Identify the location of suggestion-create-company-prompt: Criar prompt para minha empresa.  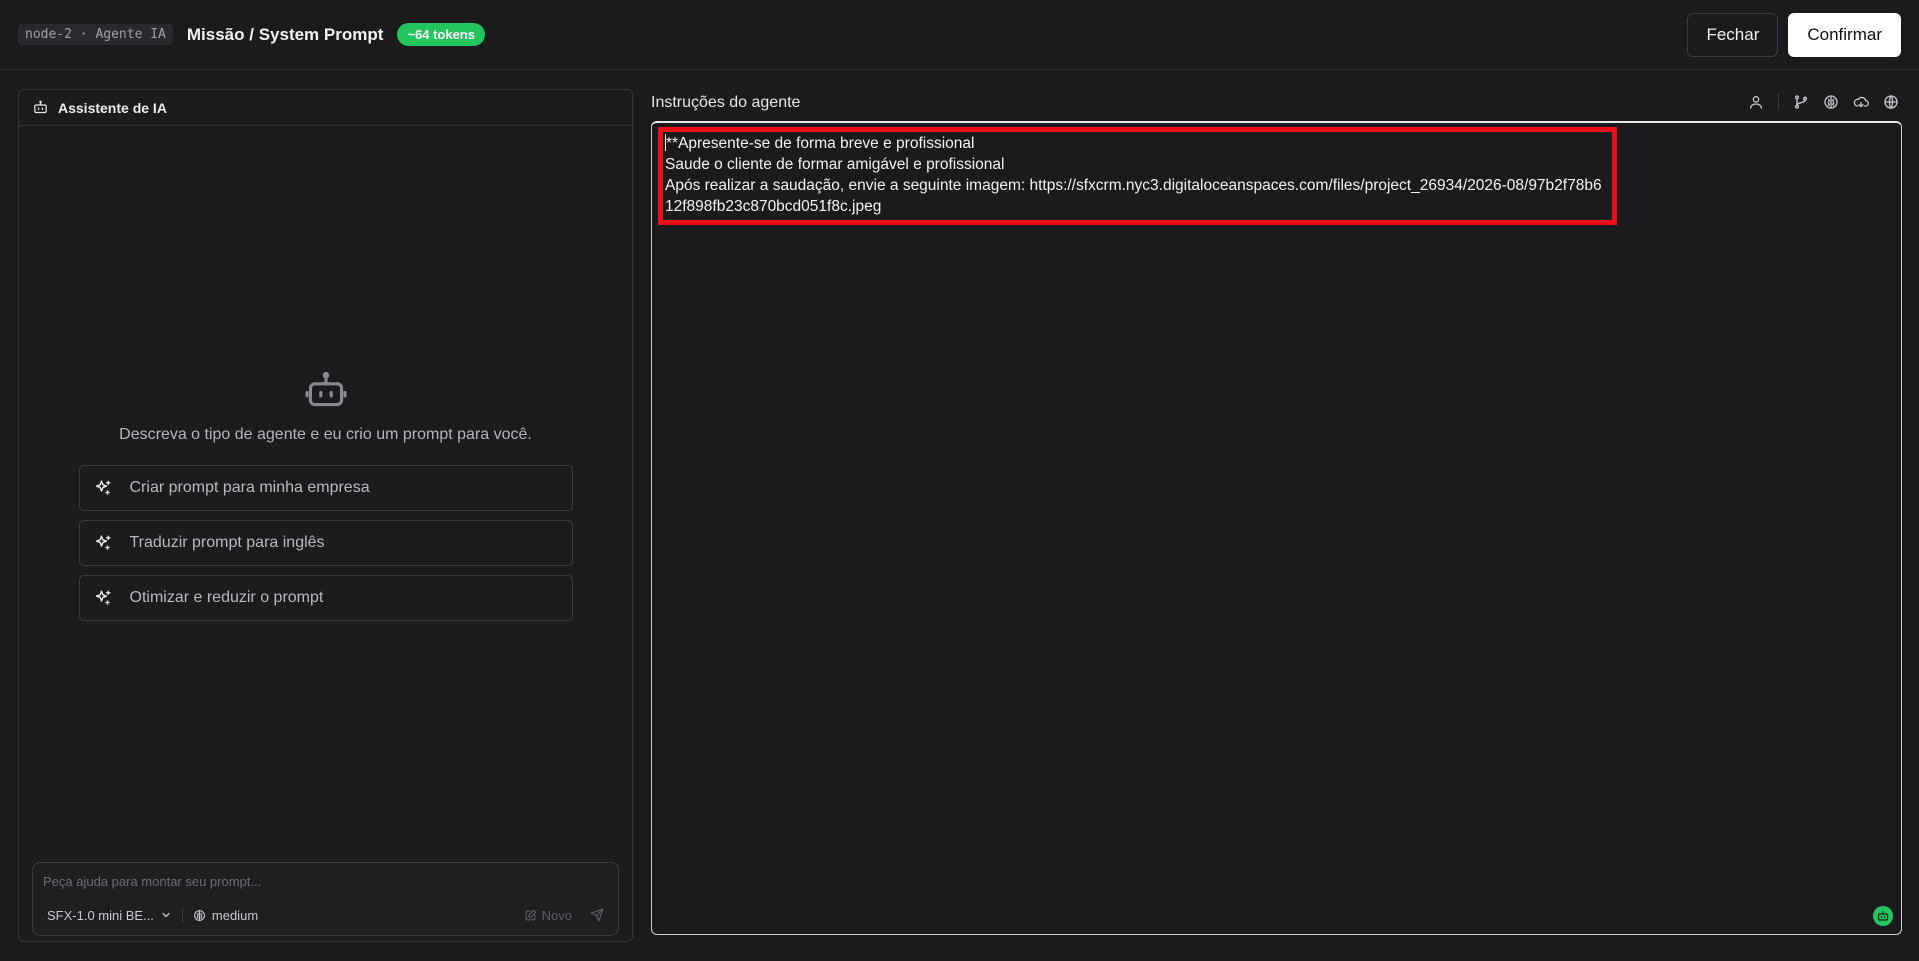
(325, 488).